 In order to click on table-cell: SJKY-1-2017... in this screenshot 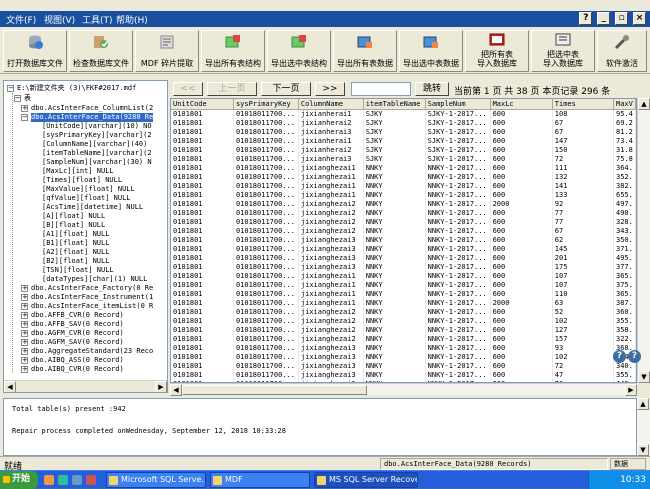, I will do `click(458, 132)`.